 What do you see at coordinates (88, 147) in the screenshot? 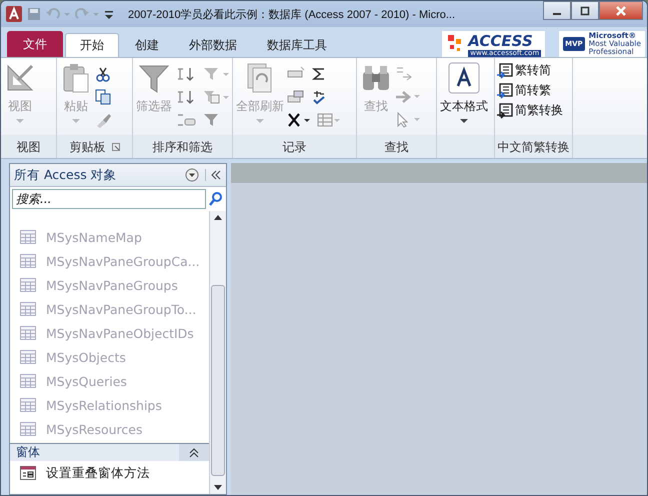
I see `group-label: 剪贴板` at bounding box center [88, 147].